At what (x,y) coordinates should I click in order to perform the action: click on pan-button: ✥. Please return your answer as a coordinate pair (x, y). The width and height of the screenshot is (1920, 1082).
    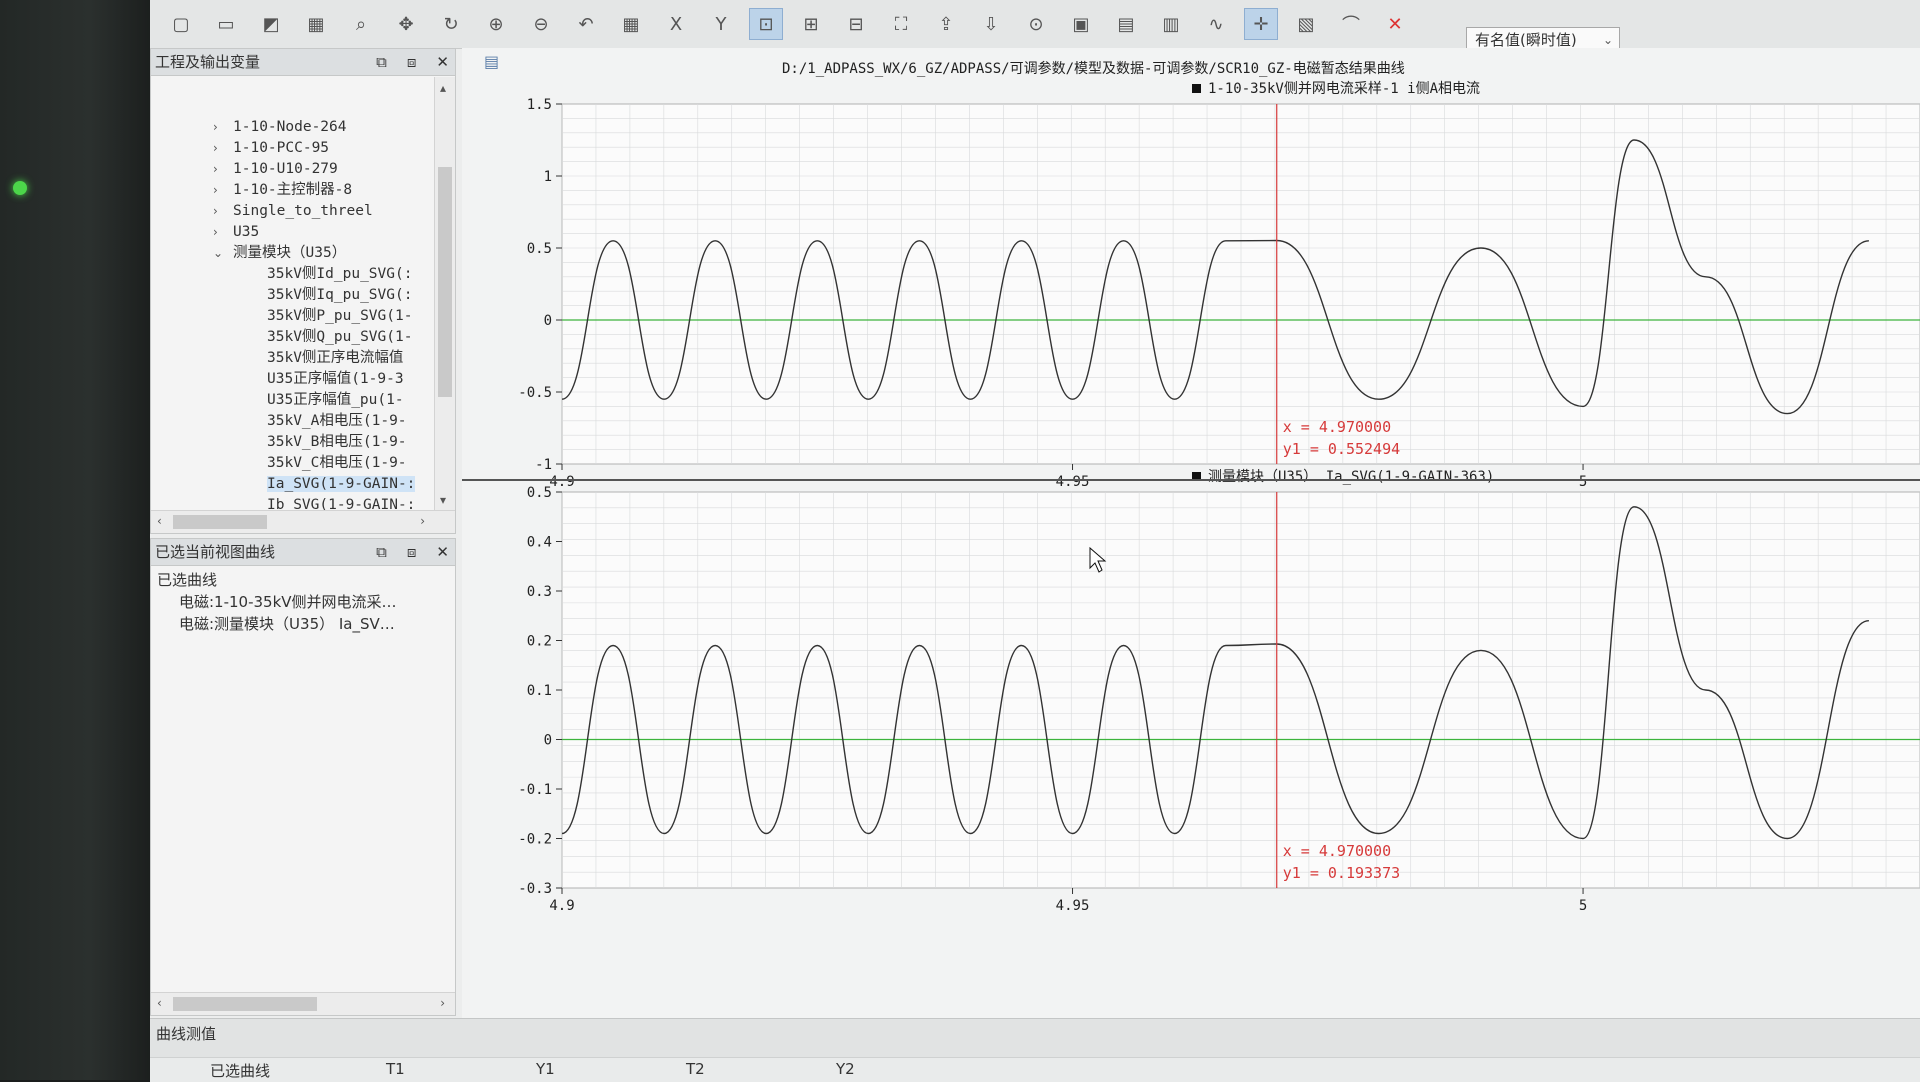
    Looking at the image, I should click on (406, 24).